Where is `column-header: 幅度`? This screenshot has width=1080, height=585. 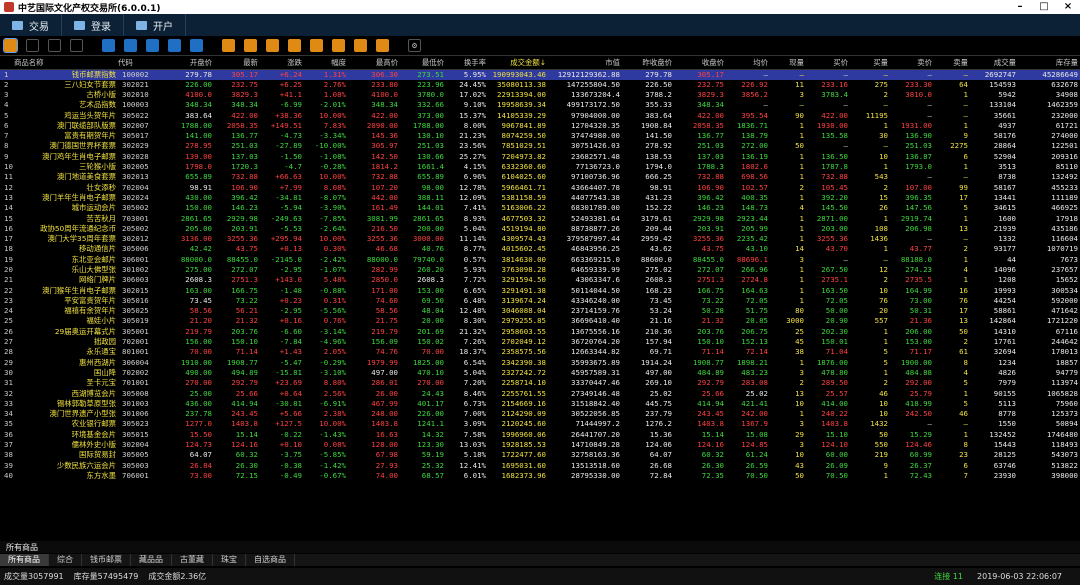
column-header: 幅度 is located at coordinates (326, 63).